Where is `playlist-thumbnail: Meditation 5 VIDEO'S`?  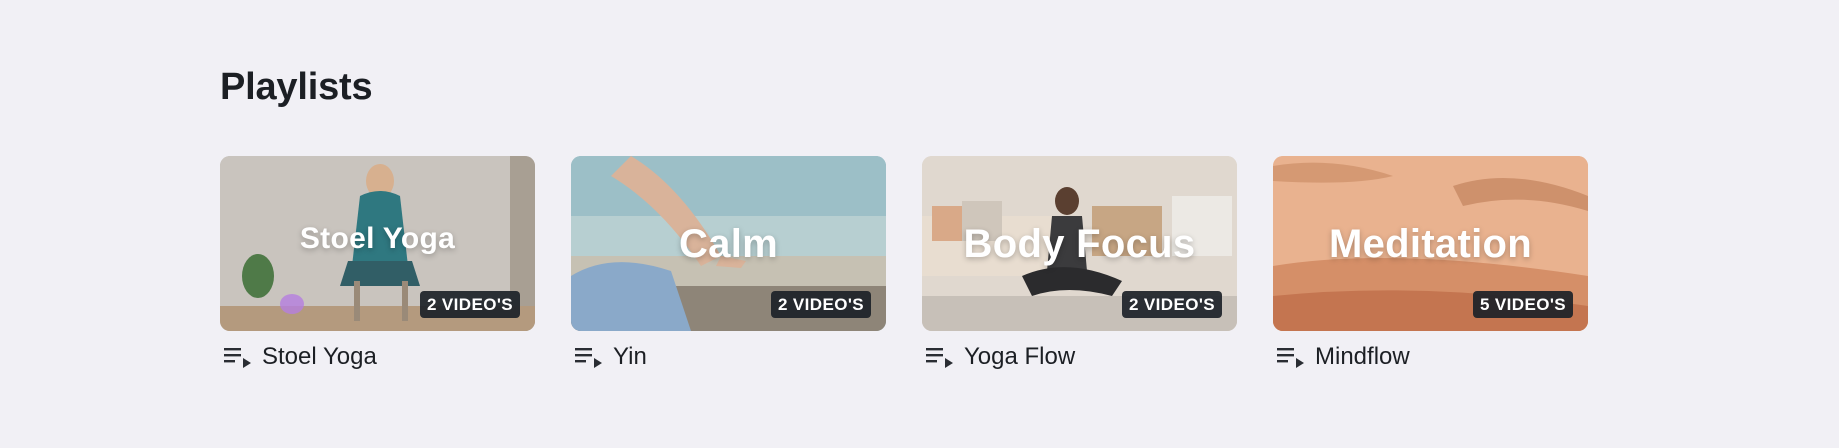 playlist-thumbnail: Meditation 5 VIDEO'S is located at coordinates (1430, 243).